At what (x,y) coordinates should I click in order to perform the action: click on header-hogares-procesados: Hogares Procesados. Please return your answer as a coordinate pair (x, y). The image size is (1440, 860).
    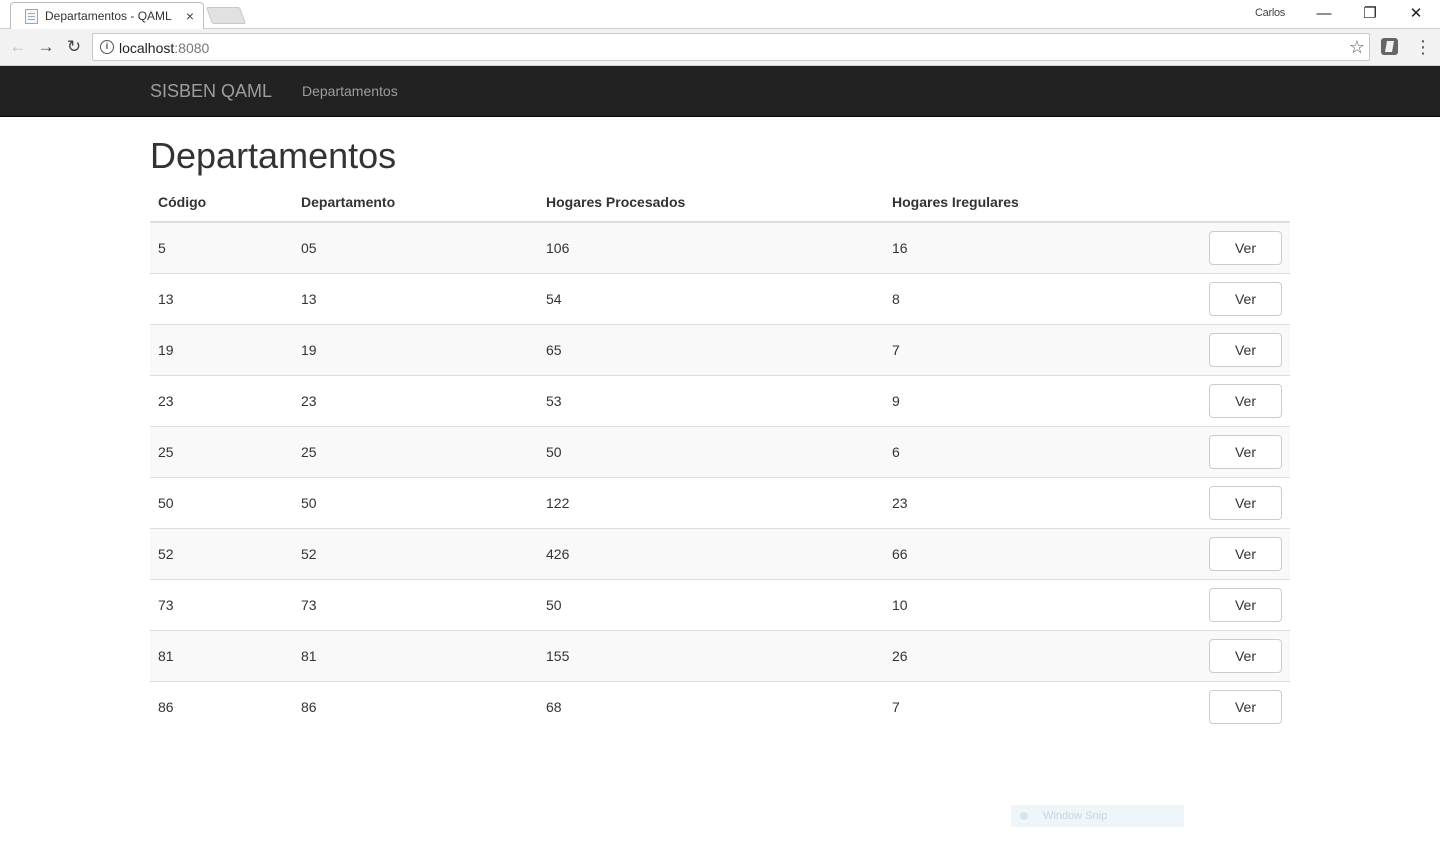
    Looking at the image, I should click on (711, 207).